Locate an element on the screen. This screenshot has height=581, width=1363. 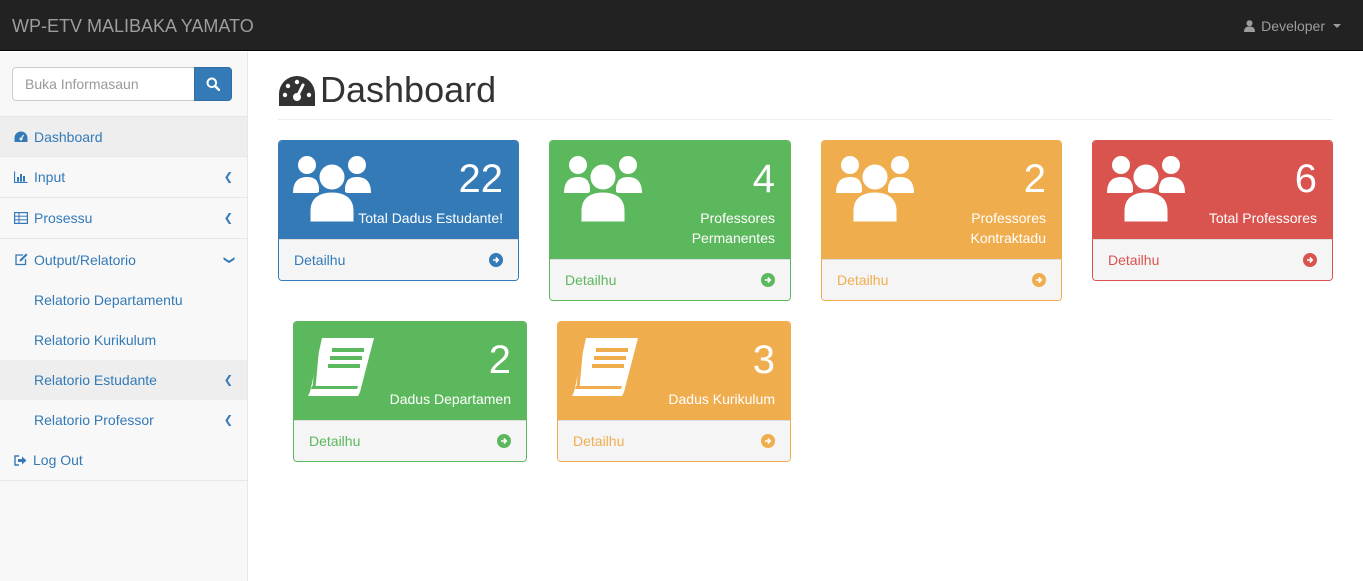
card-label: Total Dadus Estudante! is located at coordinates (430, 218).